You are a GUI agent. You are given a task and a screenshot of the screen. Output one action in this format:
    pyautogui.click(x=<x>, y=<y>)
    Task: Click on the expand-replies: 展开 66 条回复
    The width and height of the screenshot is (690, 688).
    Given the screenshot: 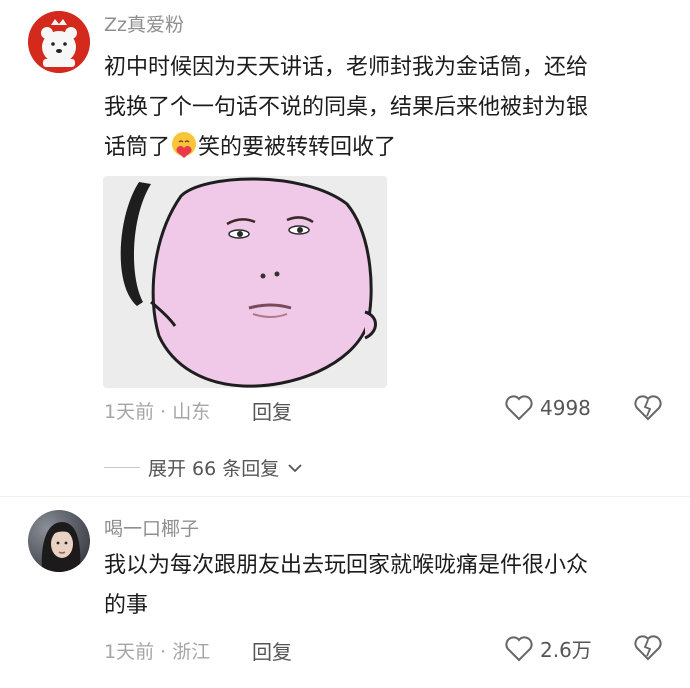 What is the action you would take?
    pyautogui.click(x=203, y=467)
    